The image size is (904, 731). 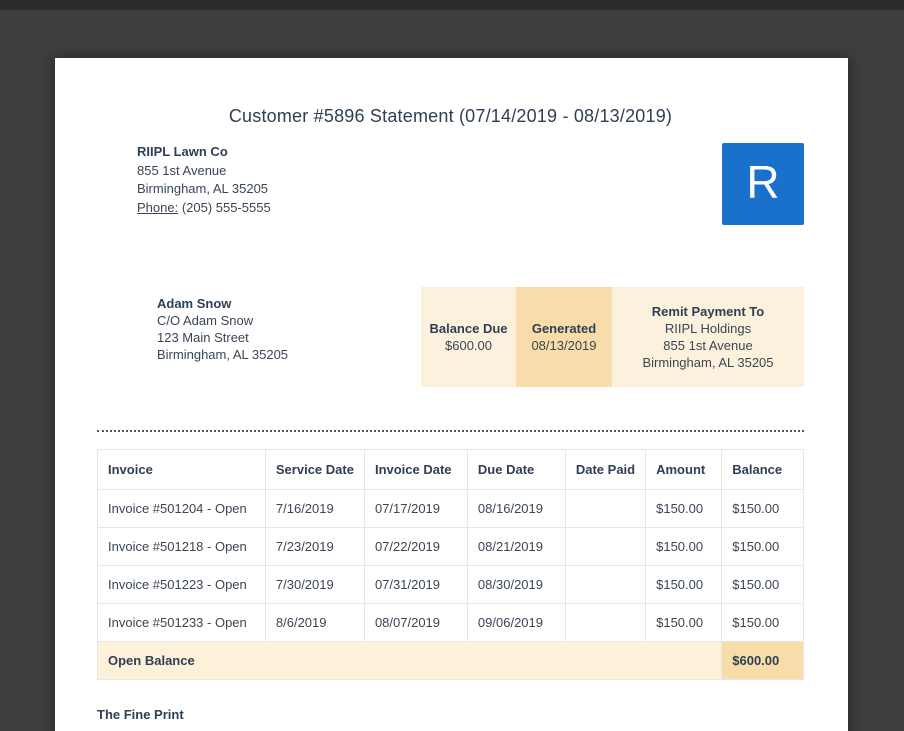 I want to click on company-phone: Phone: (205) 555-5555, so click(x=204, y=208).